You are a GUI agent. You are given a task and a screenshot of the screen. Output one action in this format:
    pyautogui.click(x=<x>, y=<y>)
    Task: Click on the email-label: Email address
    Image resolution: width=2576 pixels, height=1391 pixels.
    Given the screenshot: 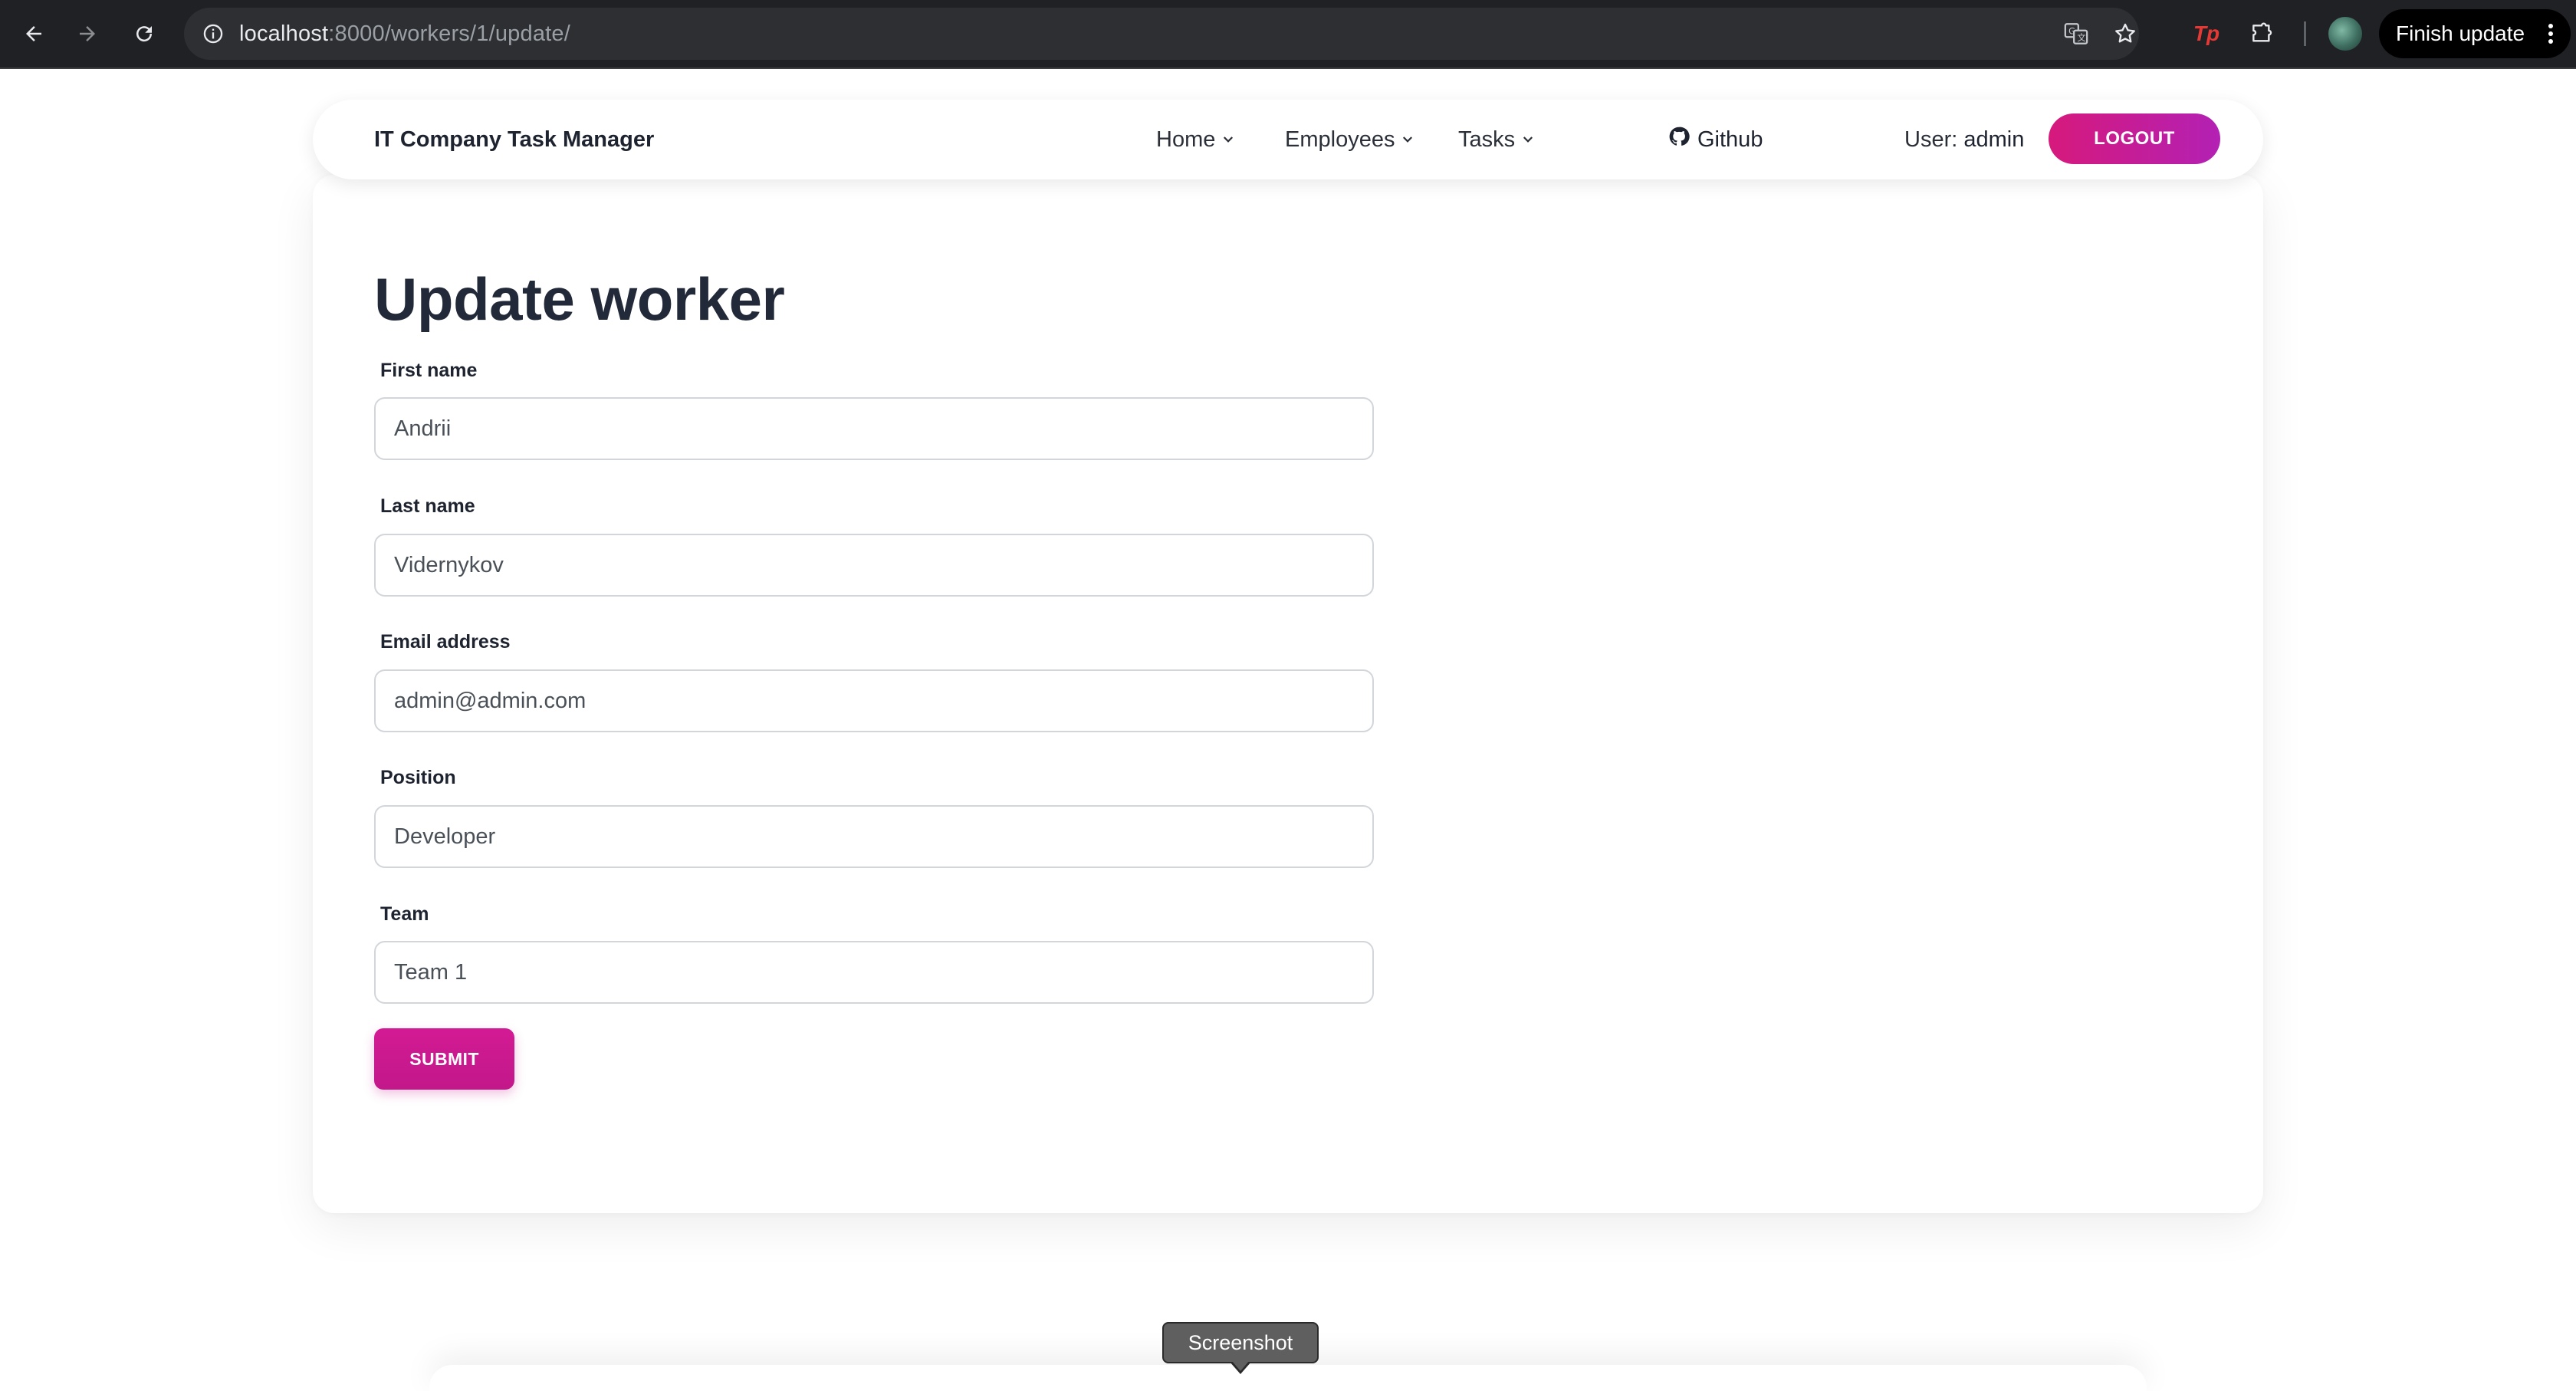 What is the action you would take?
    pyautogui.click(x=445, y=642)
    